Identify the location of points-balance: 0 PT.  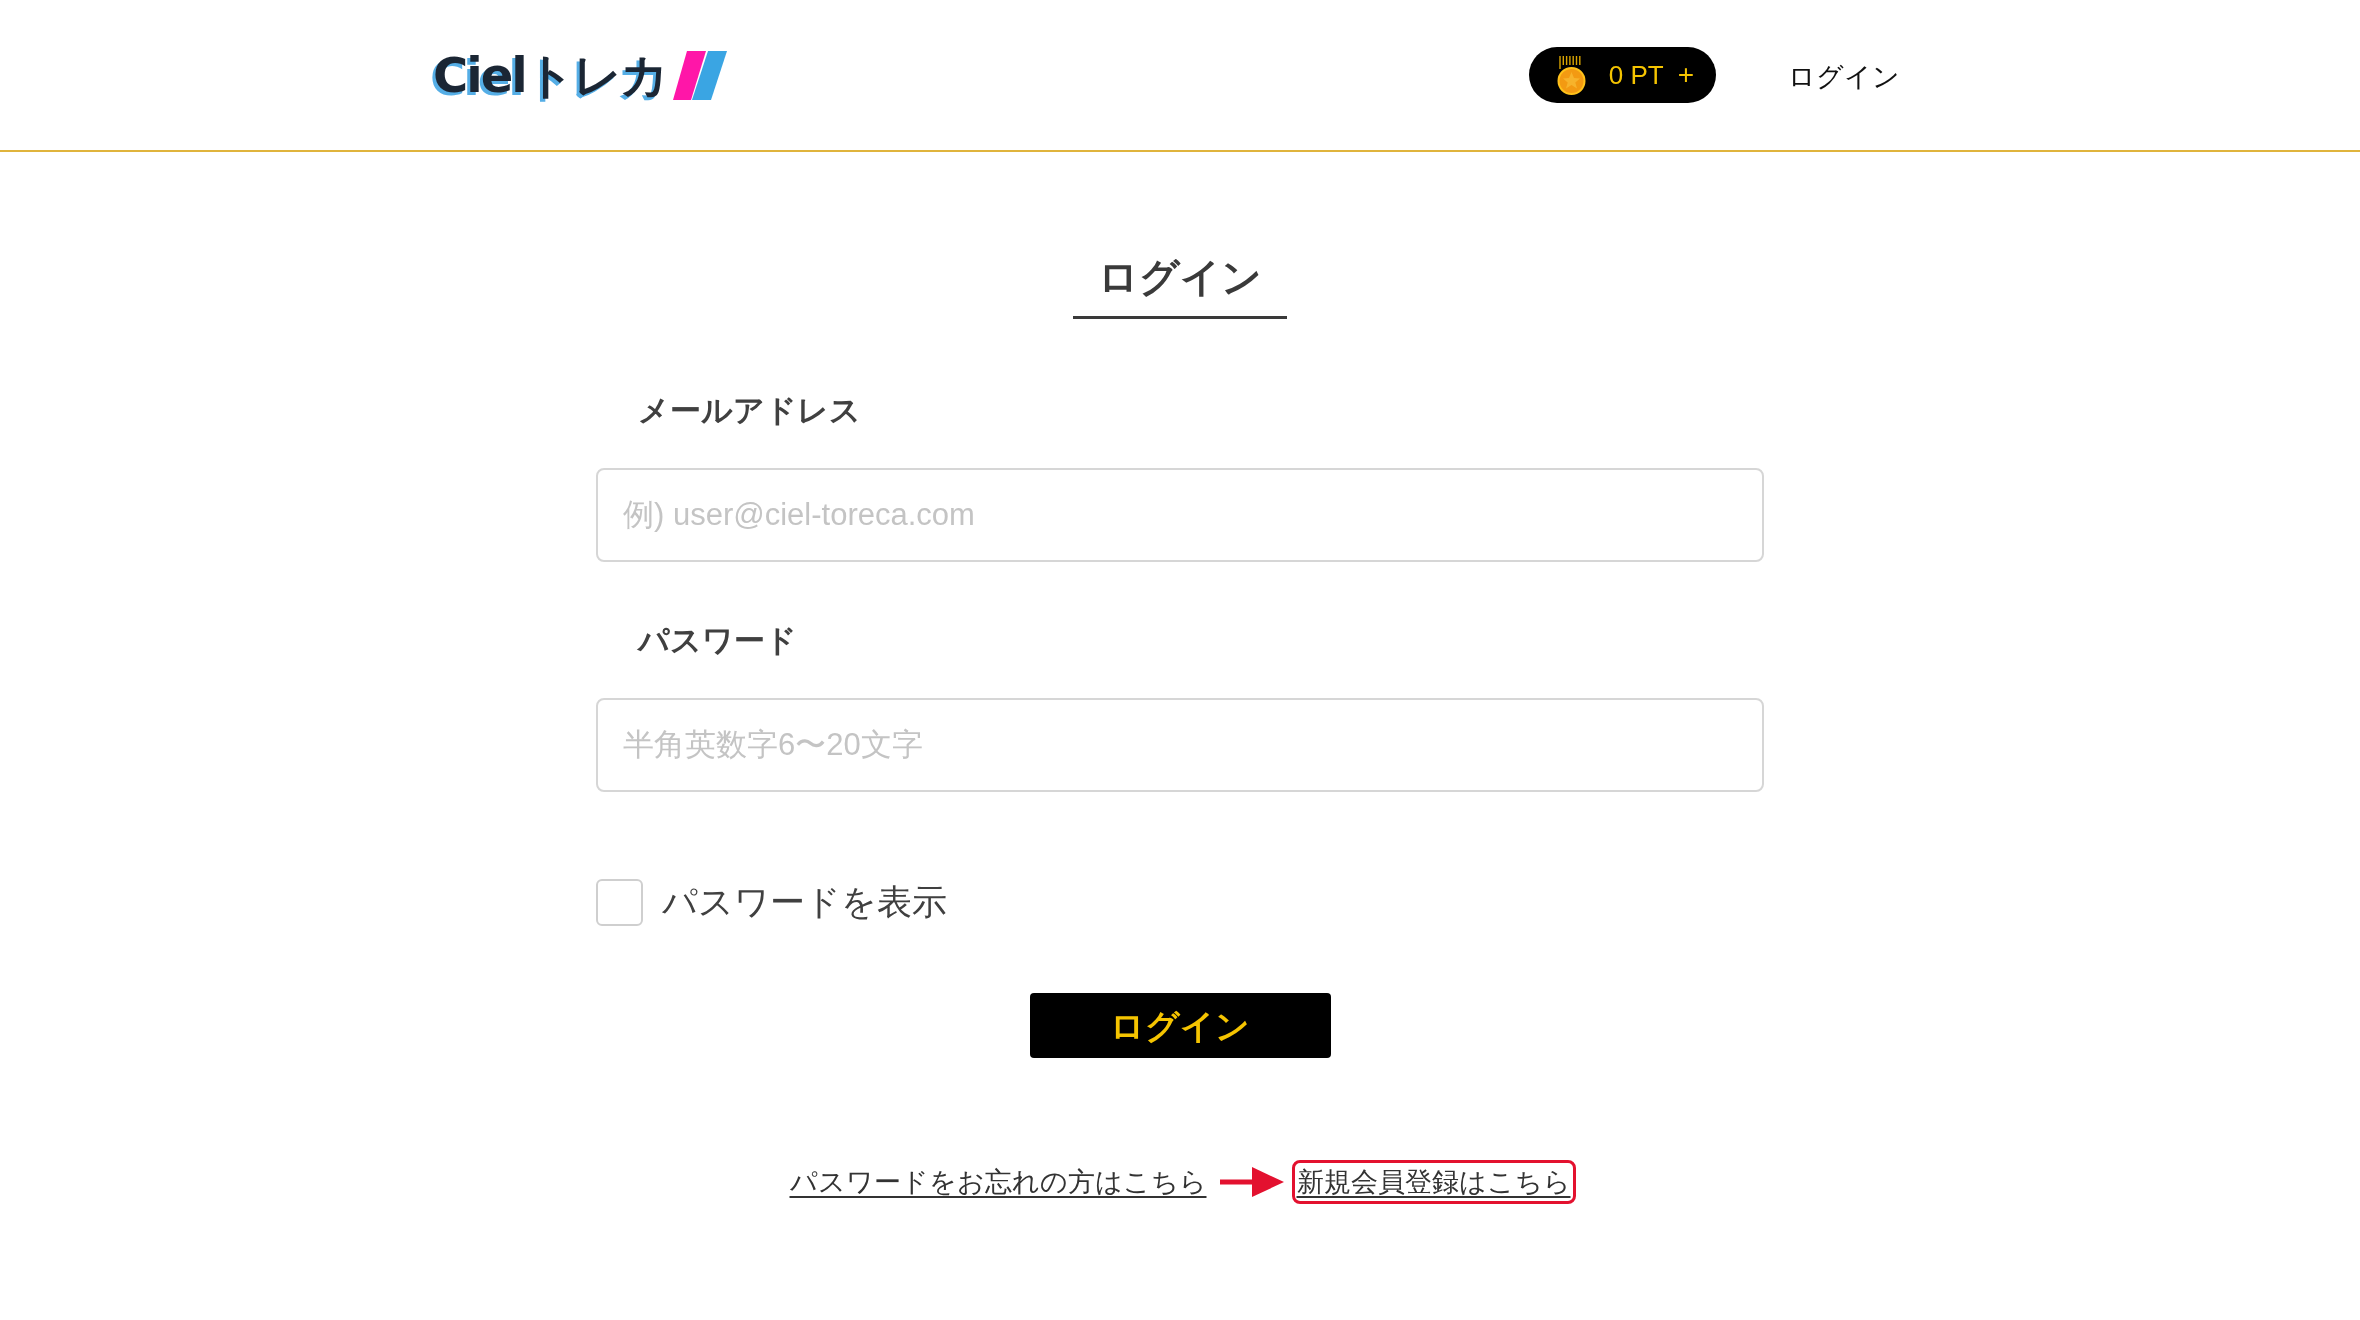
(1636, 75).